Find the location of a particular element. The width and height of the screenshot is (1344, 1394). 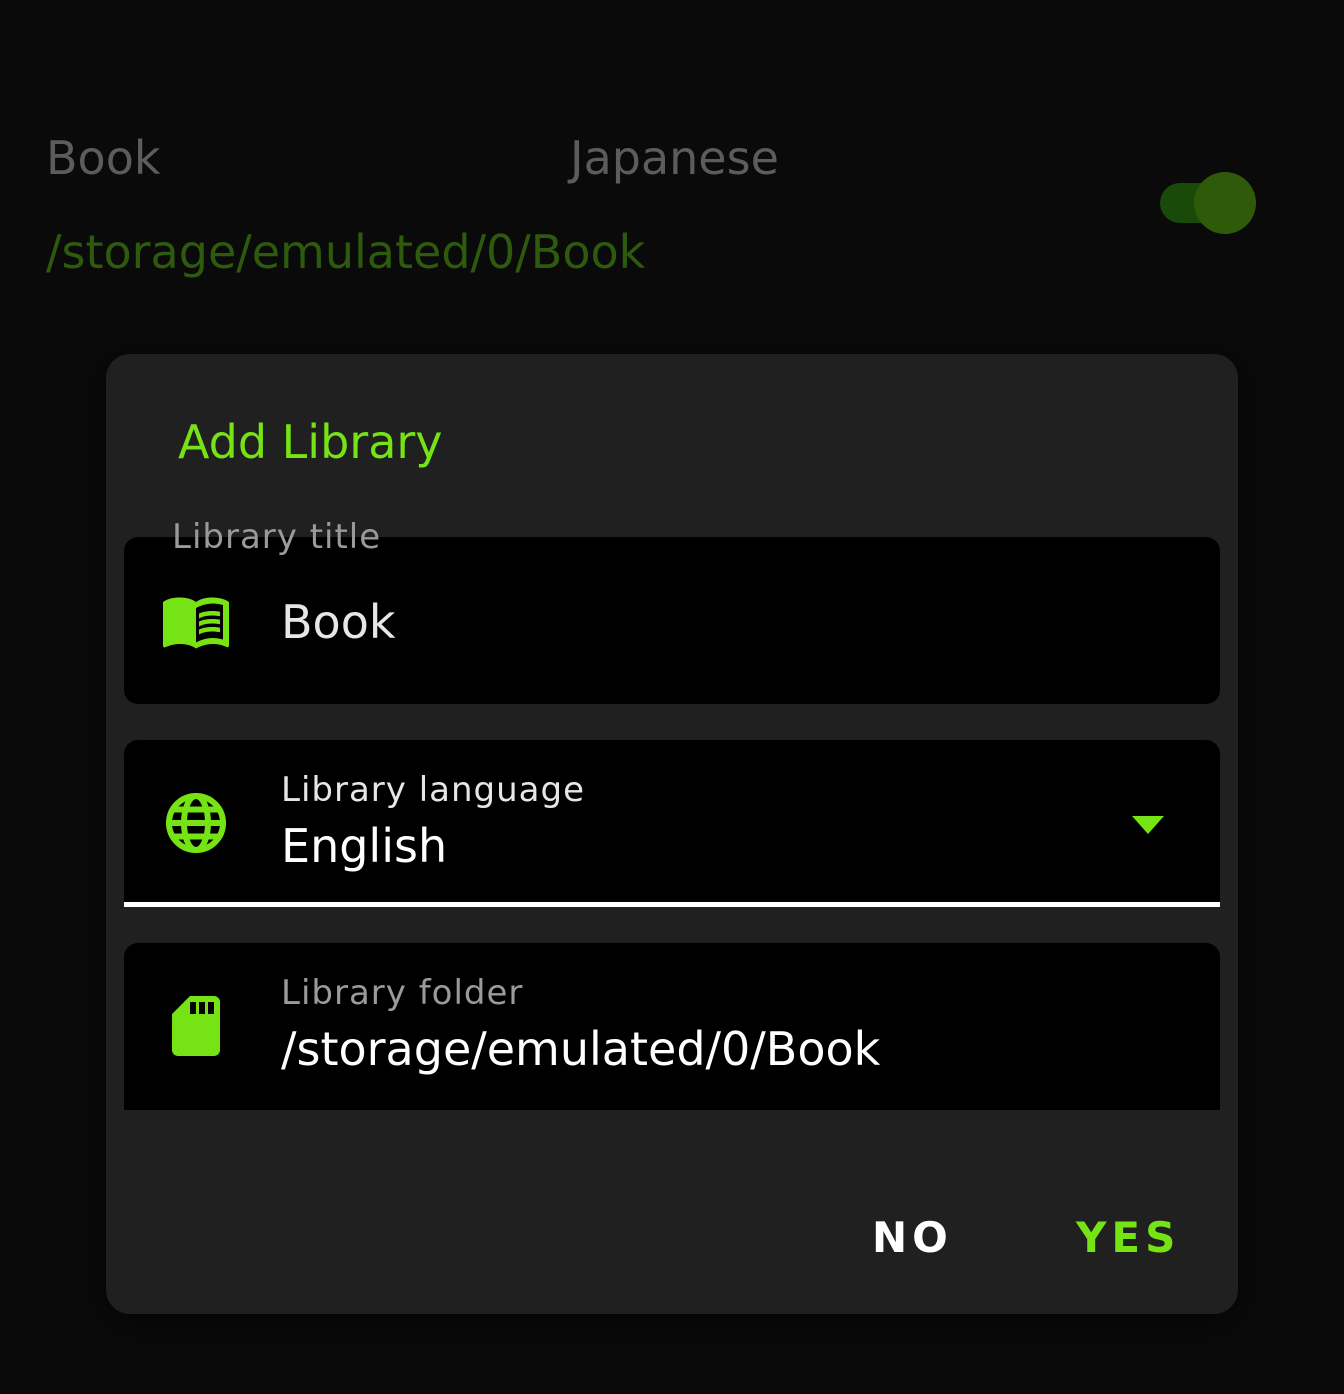

no-button: NO is located at coordinates (912, 1238).